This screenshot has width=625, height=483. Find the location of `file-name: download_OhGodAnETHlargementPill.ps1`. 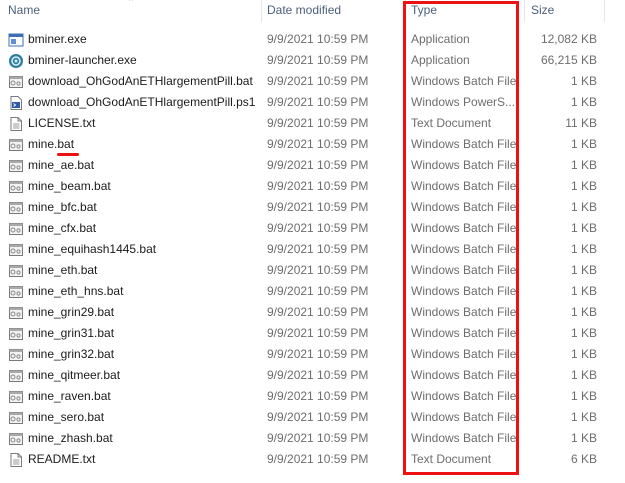

file-name: download_OhGodAnETHlargementPill.ps1 is located at coordinates (142, 102).